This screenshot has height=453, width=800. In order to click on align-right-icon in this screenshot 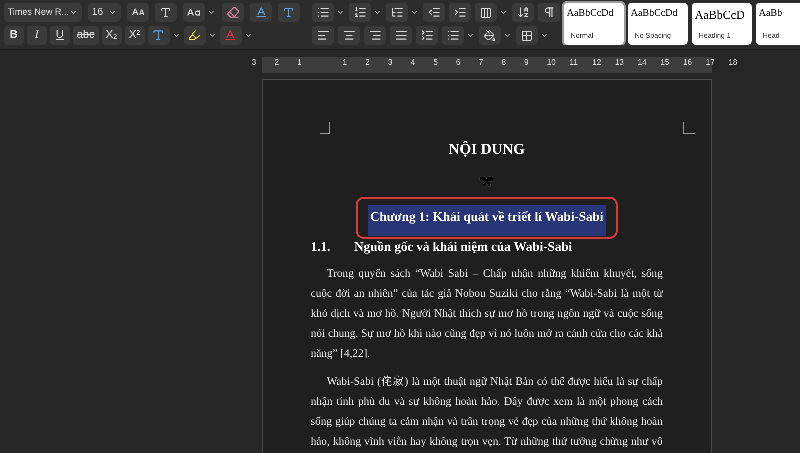, I will do `click(375, 35)`.